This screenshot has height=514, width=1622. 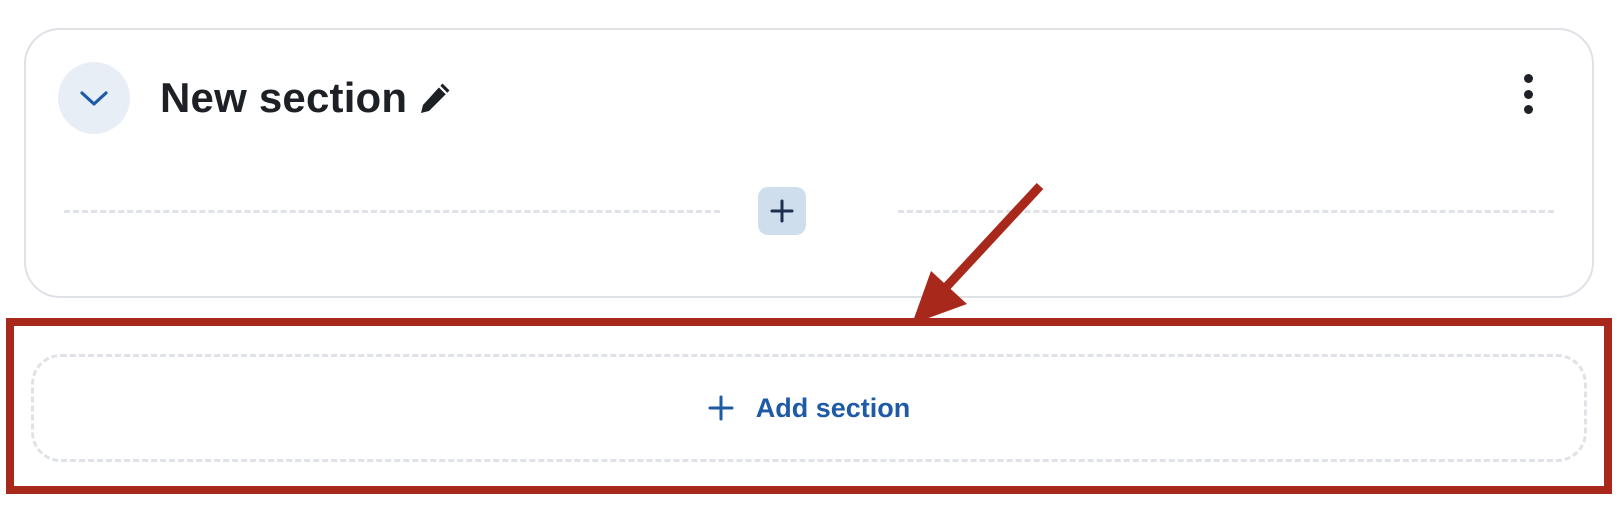 I want to click on section-menu-button, so click(x=1528, y=94).